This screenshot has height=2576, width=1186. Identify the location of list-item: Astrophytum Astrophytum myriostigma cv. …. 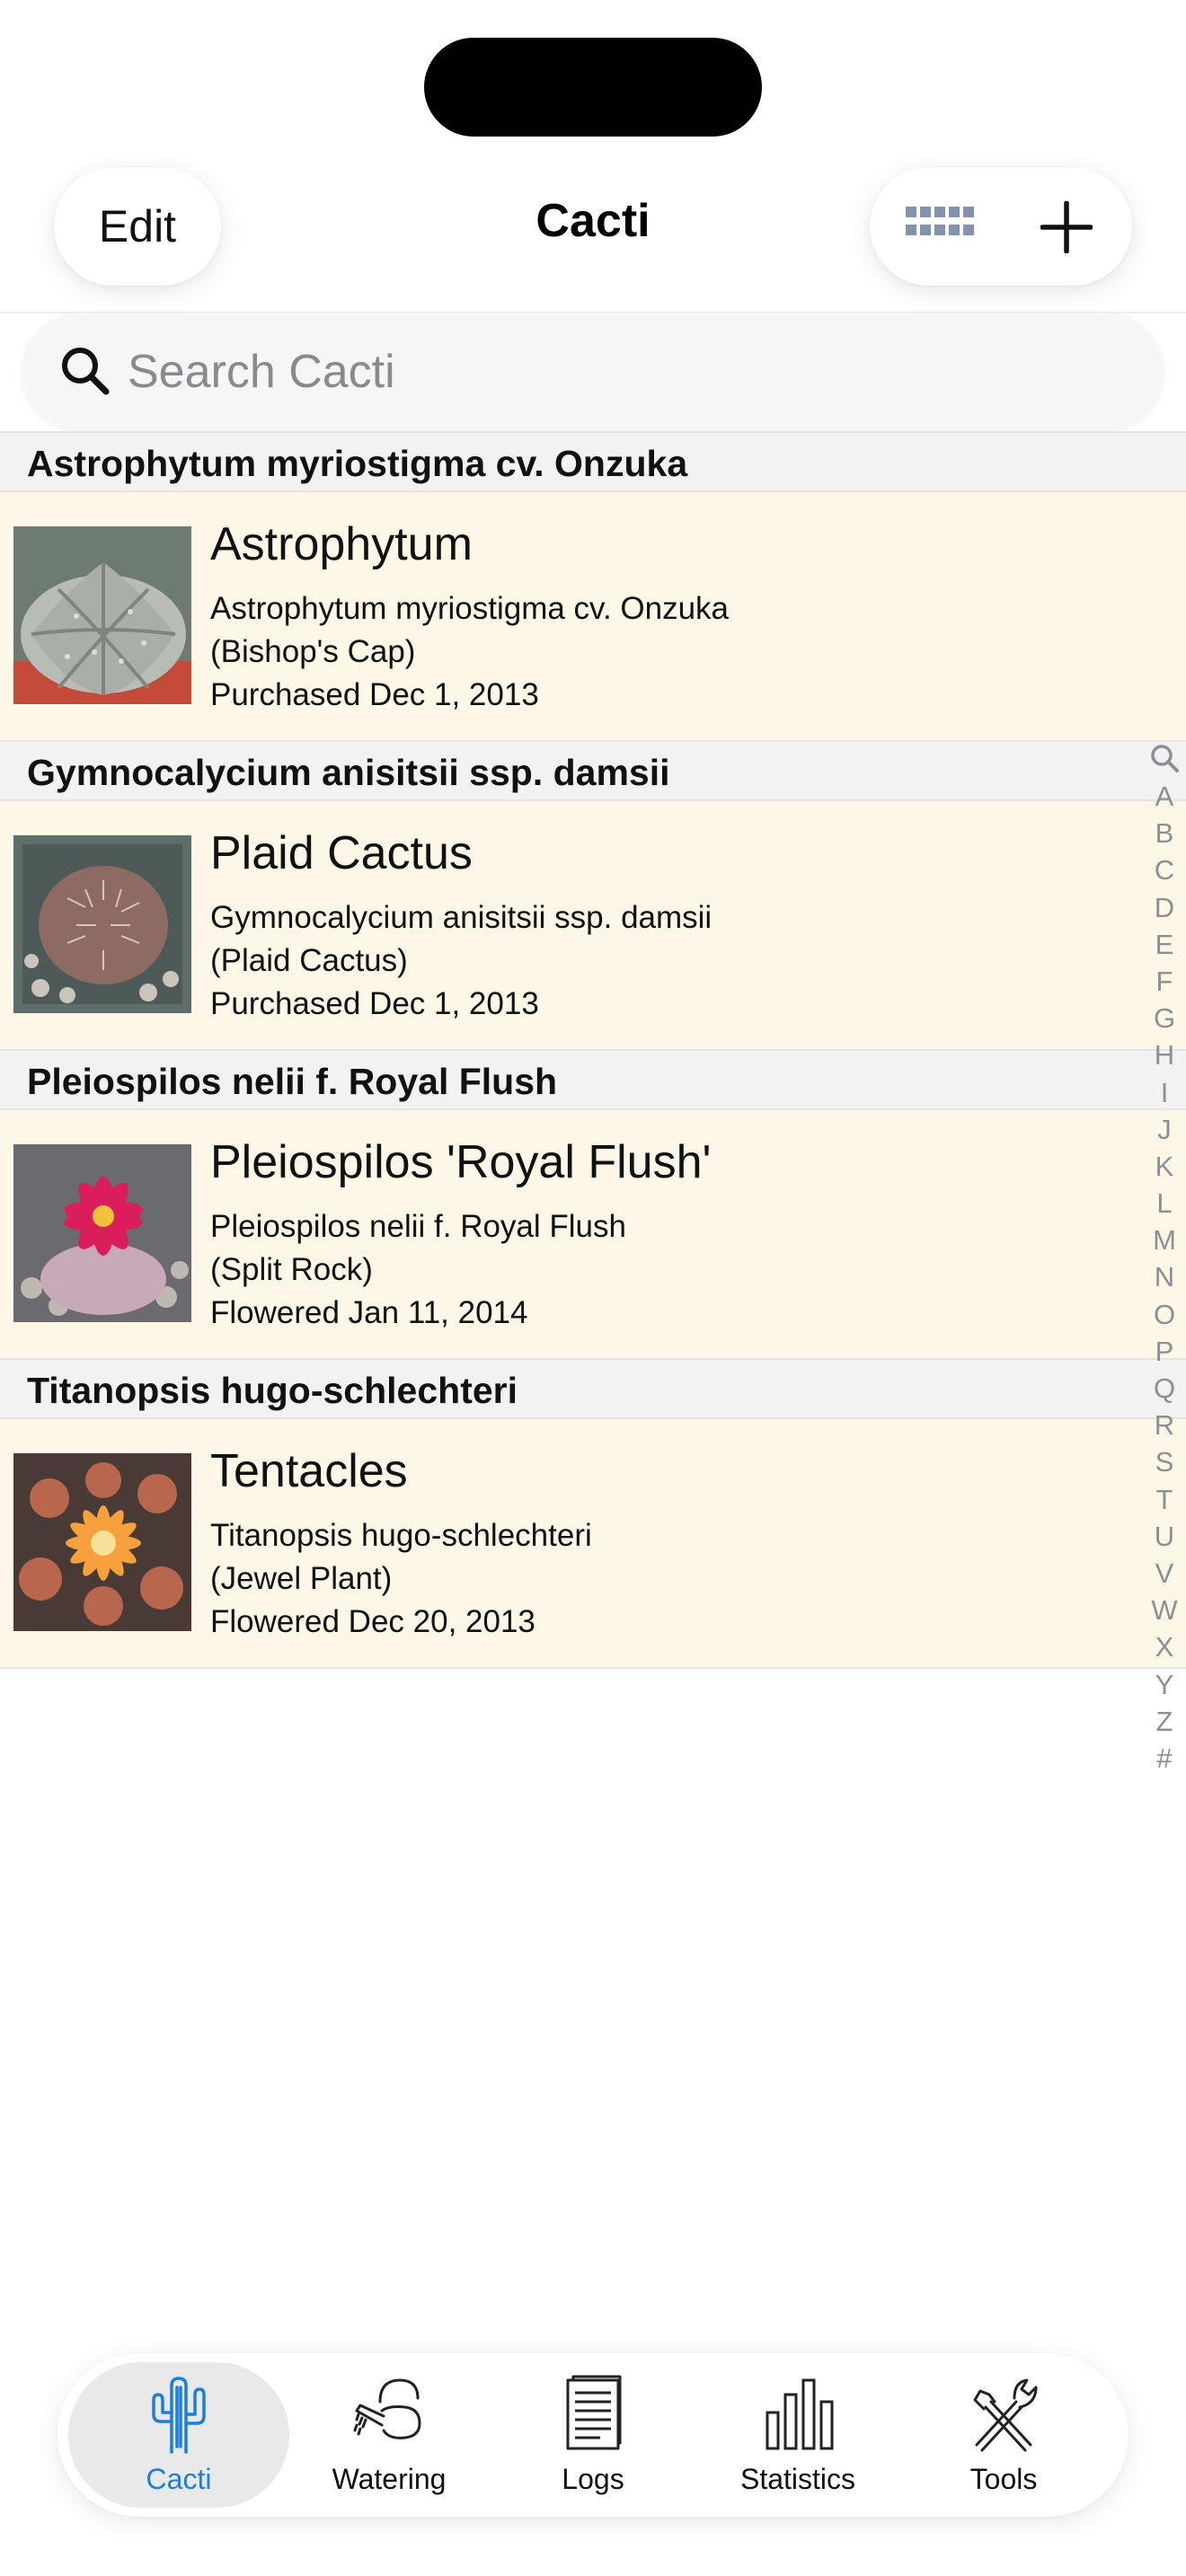
(593, 616).